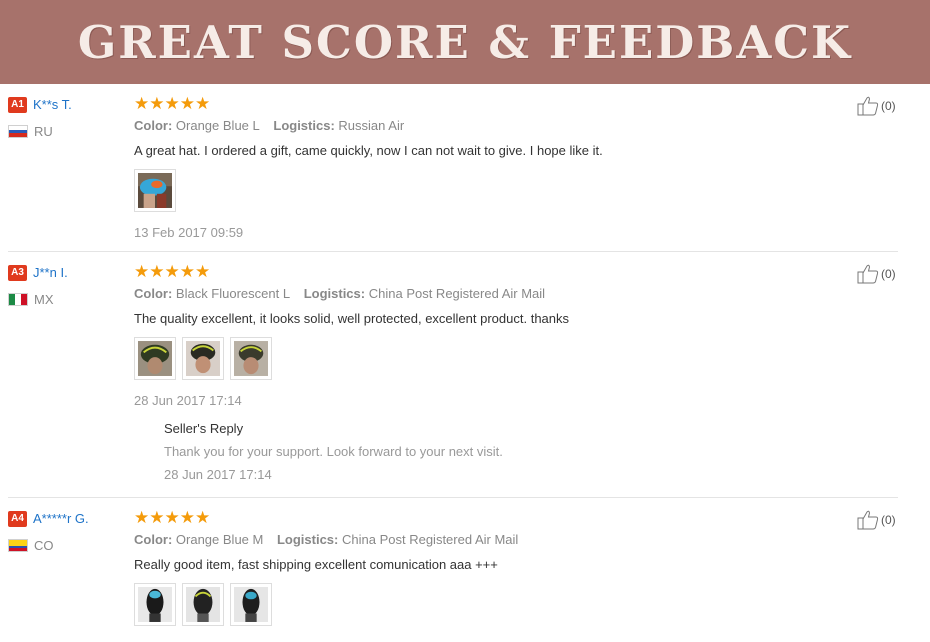 This screenshot has width=930, height=642. I want to click on feedback-banner: GREAT SCORE & FEEDBACK, so click(465, 42).